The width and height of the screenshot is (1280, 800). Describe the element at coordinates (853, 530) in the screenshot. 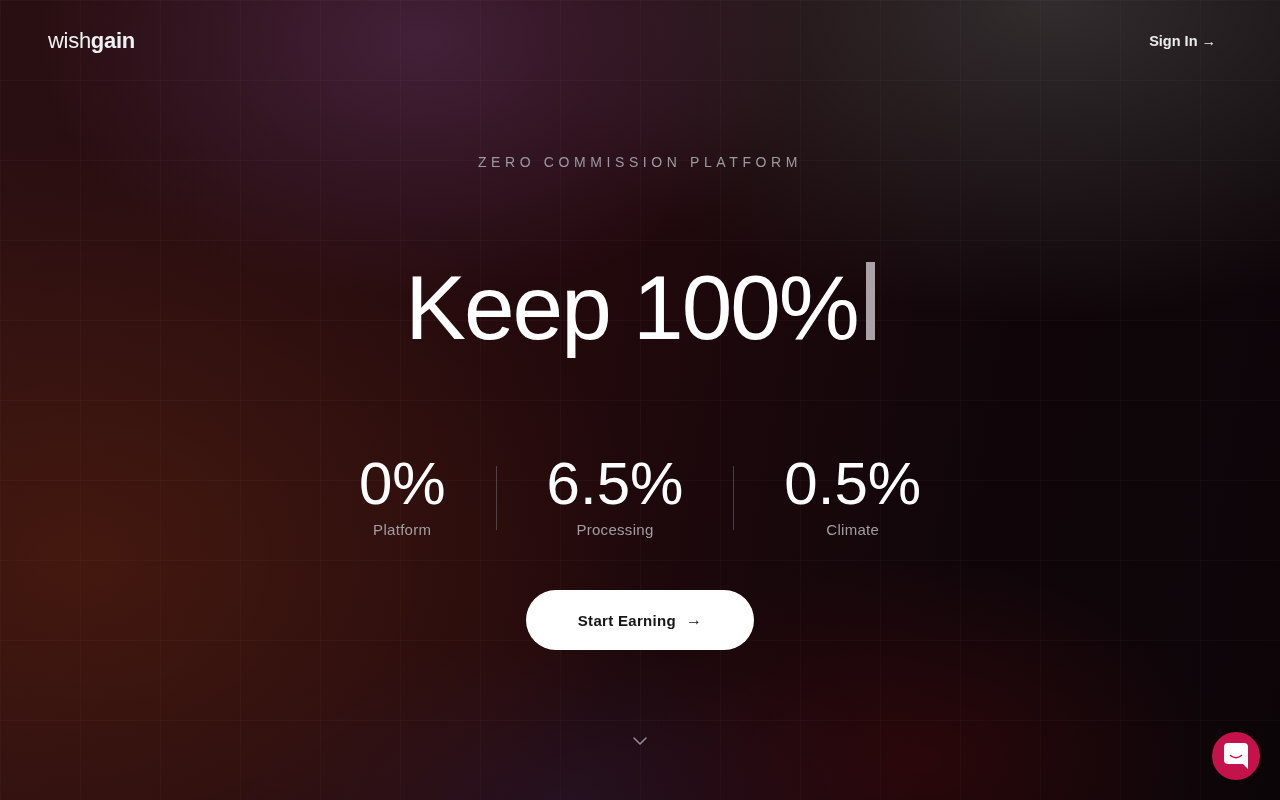

I see `stat-label: Climate` at that location.